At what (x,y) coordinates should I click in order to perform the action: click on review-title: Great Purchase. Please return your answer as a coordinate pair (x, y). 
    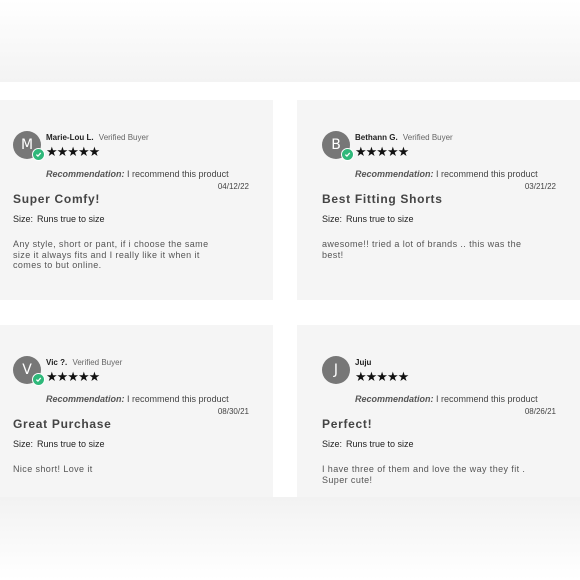
    Looking at the image, I should click on (62, 424).